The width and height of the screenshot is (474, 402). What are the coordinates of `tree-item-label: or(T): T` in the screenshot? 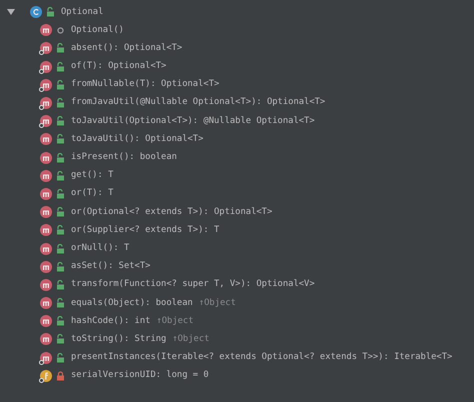 It's located at (92, 194).